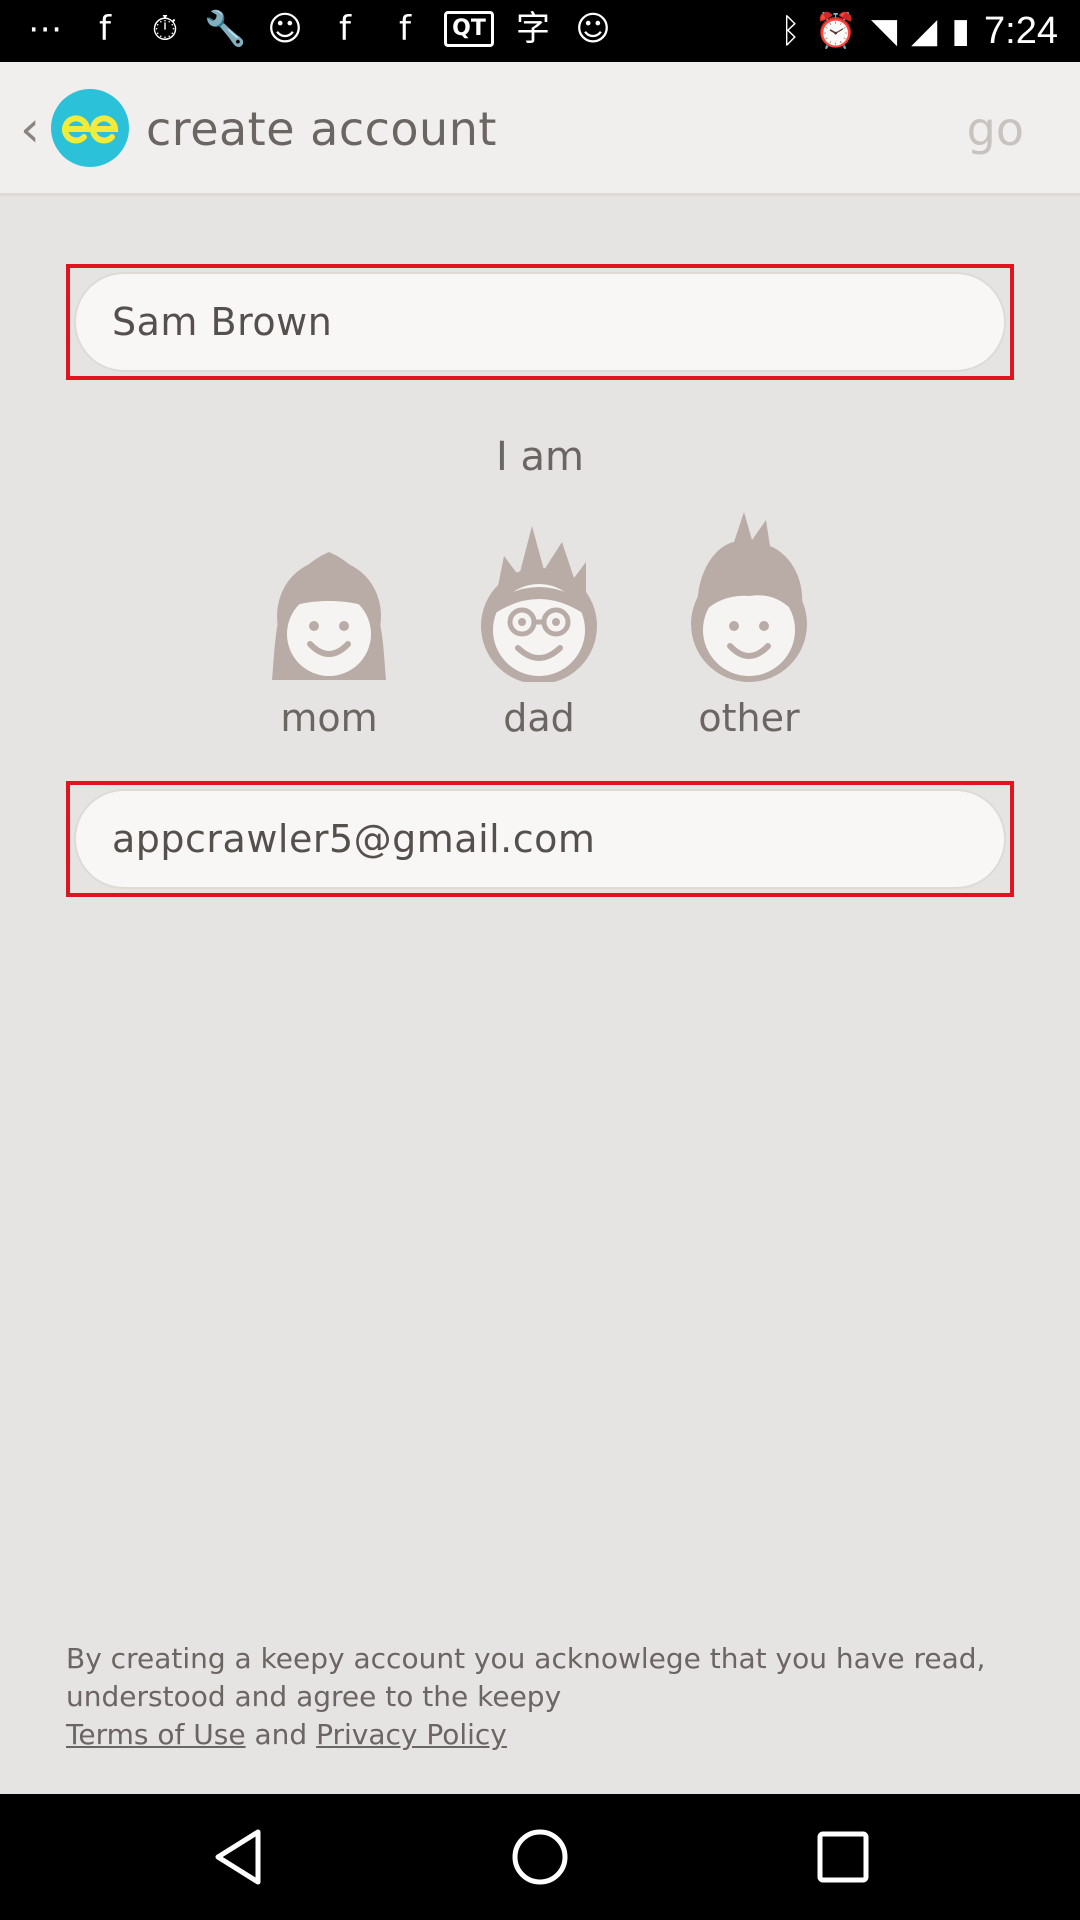 The image size is (1080, 1920). Describe the element at coordinates (539, 718) in the screenshot. I see `role-dad-label: dad` at that location.